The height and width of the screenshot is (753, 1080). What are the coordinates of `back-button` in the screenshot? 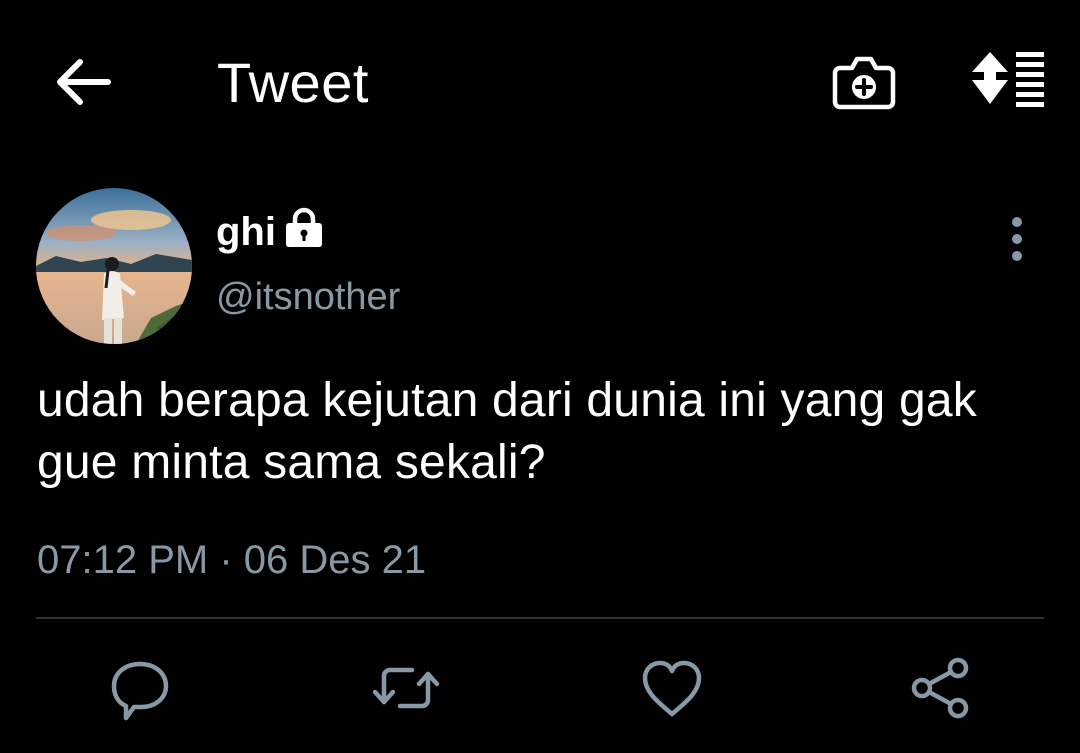 It's located at (84, 82).